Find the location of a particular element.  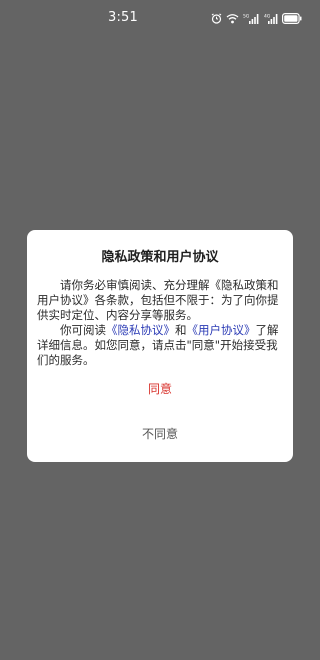

alarm-icon is located at coordinates (216, 18).